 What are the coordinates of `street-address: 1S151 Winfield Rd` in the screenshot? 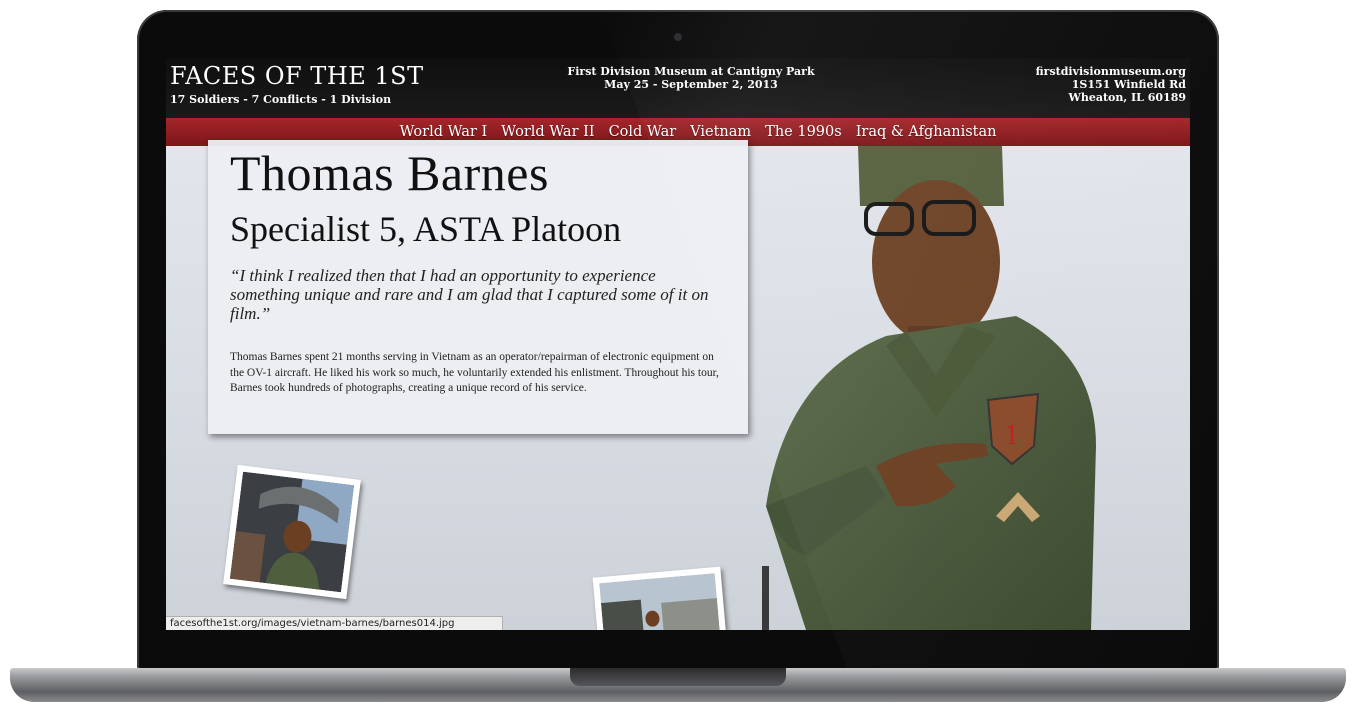 It's located at (1128, 84).